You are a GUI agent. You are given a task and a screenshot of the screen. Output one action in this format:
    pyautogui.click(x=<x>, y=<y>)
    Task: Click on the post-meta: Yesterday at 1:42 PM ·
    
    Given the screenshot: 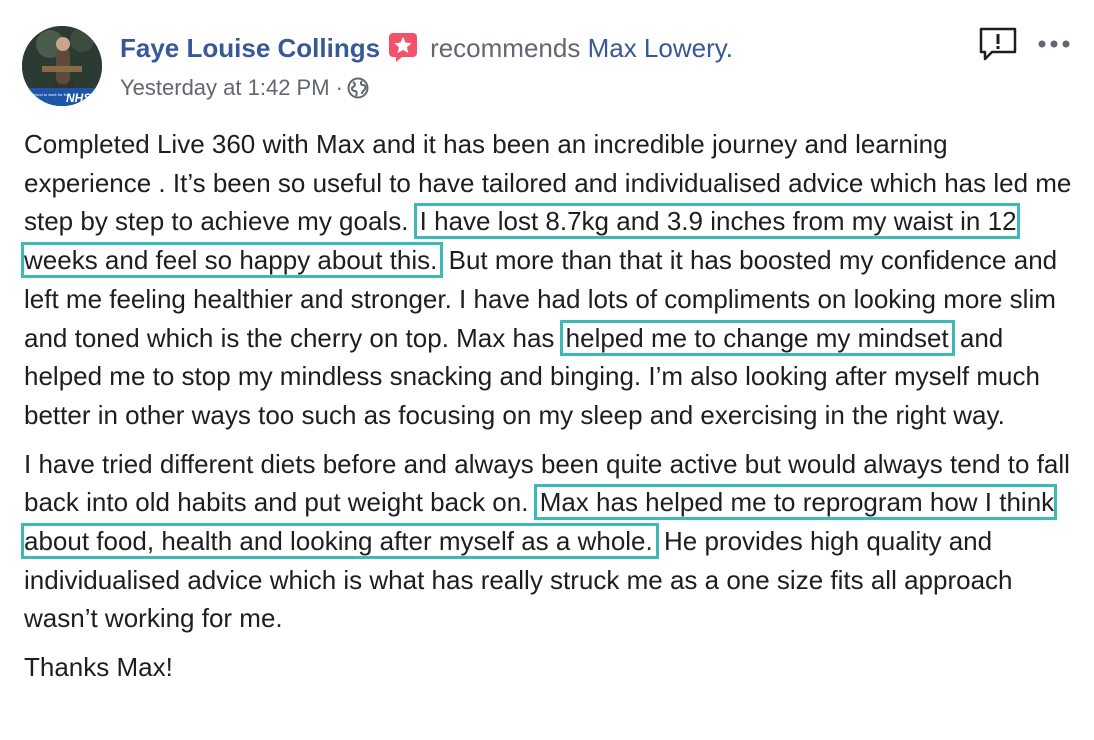 What is the action you would take?
    pyautogui.click(x=244, y=88)
    